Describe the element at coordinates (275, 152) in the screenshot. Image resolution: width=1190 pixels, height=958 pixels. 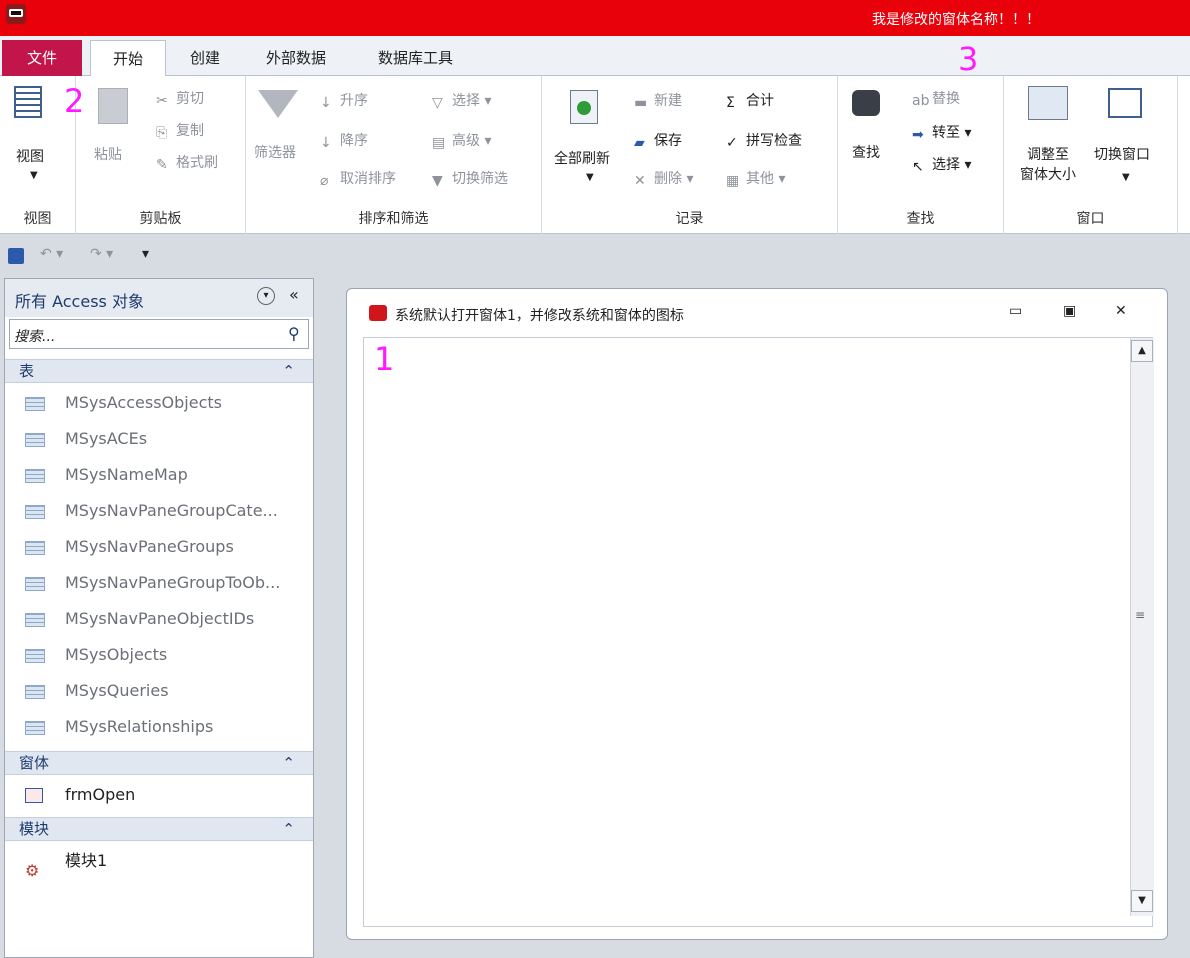
I see `filter-button: 筛选器` at that location.